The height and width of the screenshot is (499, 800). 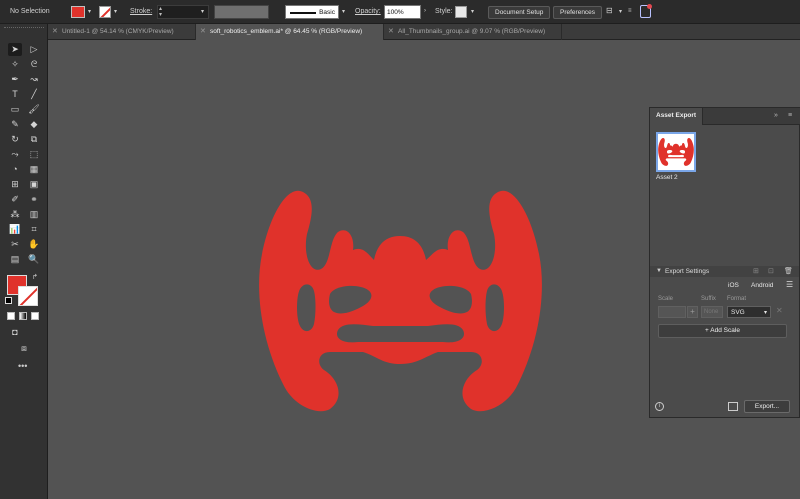 What do you see at coordinates (34, 124) in the screenshot?
I see `eraser-tool-icon: ◆` at bounding box center [34, 124].